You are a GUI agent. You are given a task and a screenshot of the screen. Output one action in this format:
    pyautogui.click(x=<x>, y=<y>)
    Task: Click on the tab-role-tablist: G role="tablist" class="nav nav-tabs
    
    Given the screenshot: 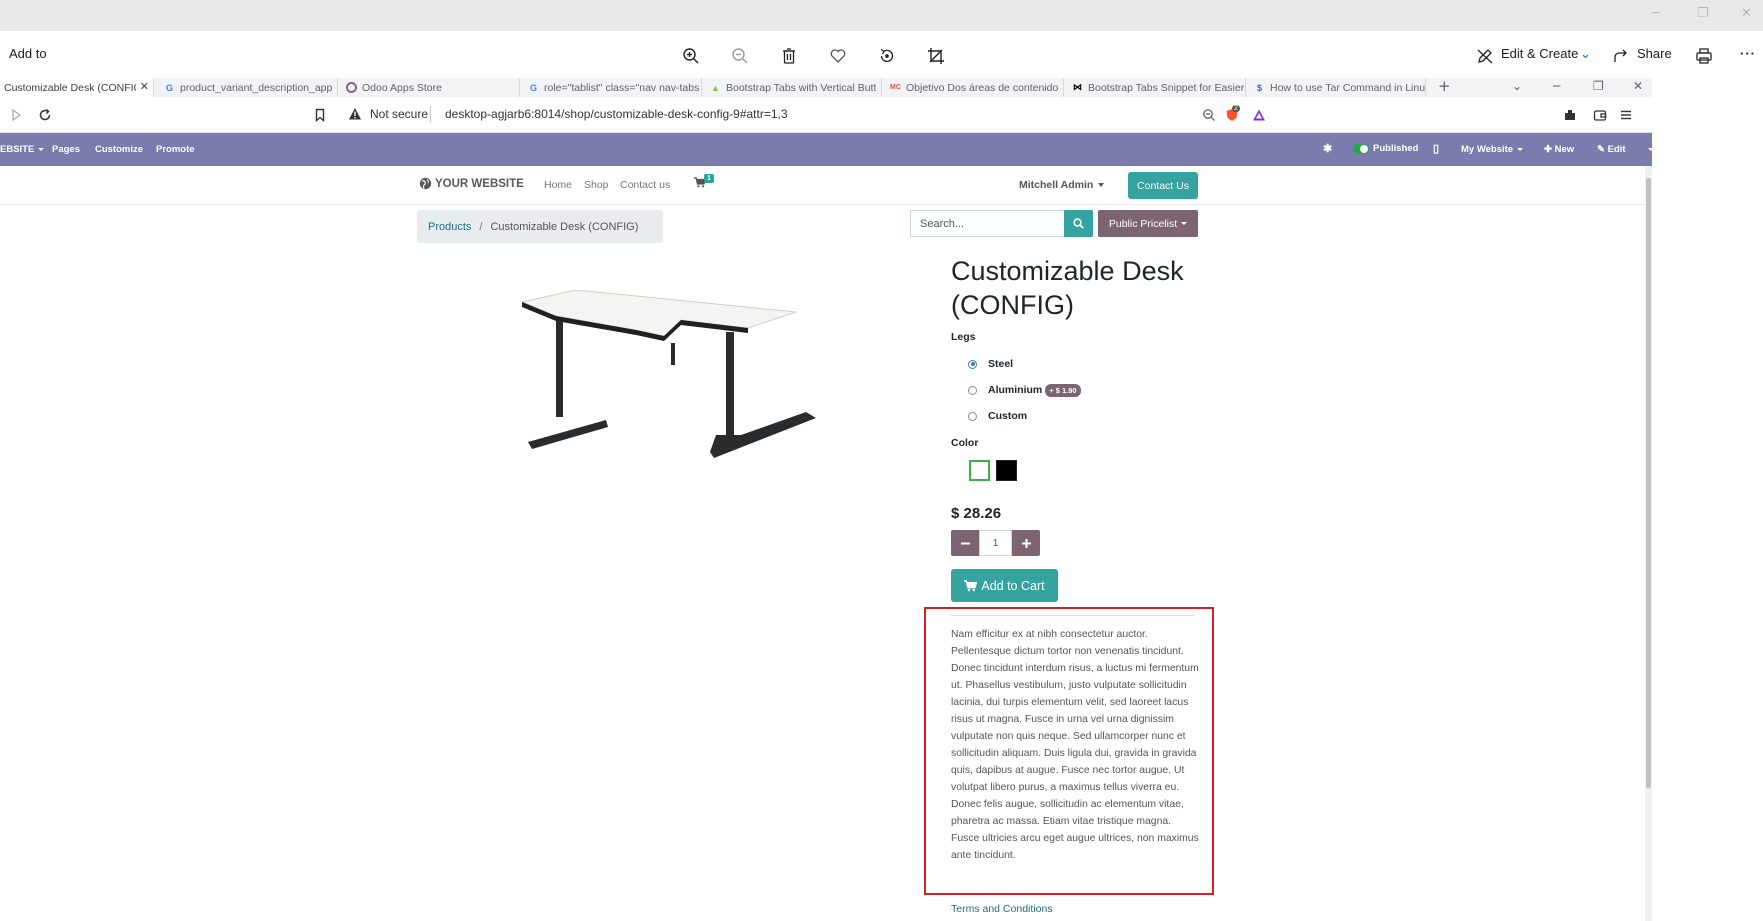 What is the action you would take?
    pyautogui.click(x=613, y=87)
    